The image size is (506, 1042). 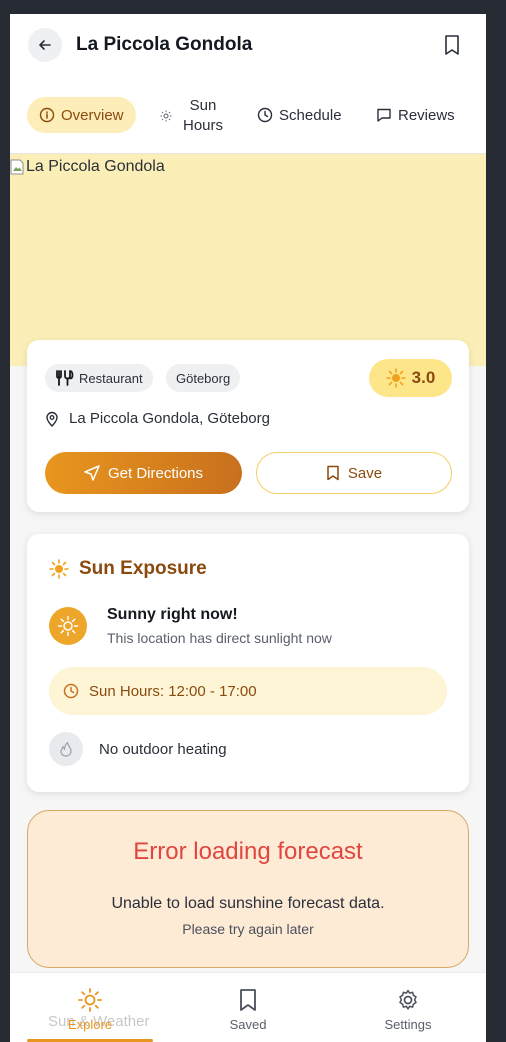 What do you see at coordinates (248, 116) in the screenshot?
I see `tab-bar: Overview Sun Hours Schedule Reviews` at bounding box center [248, 116].